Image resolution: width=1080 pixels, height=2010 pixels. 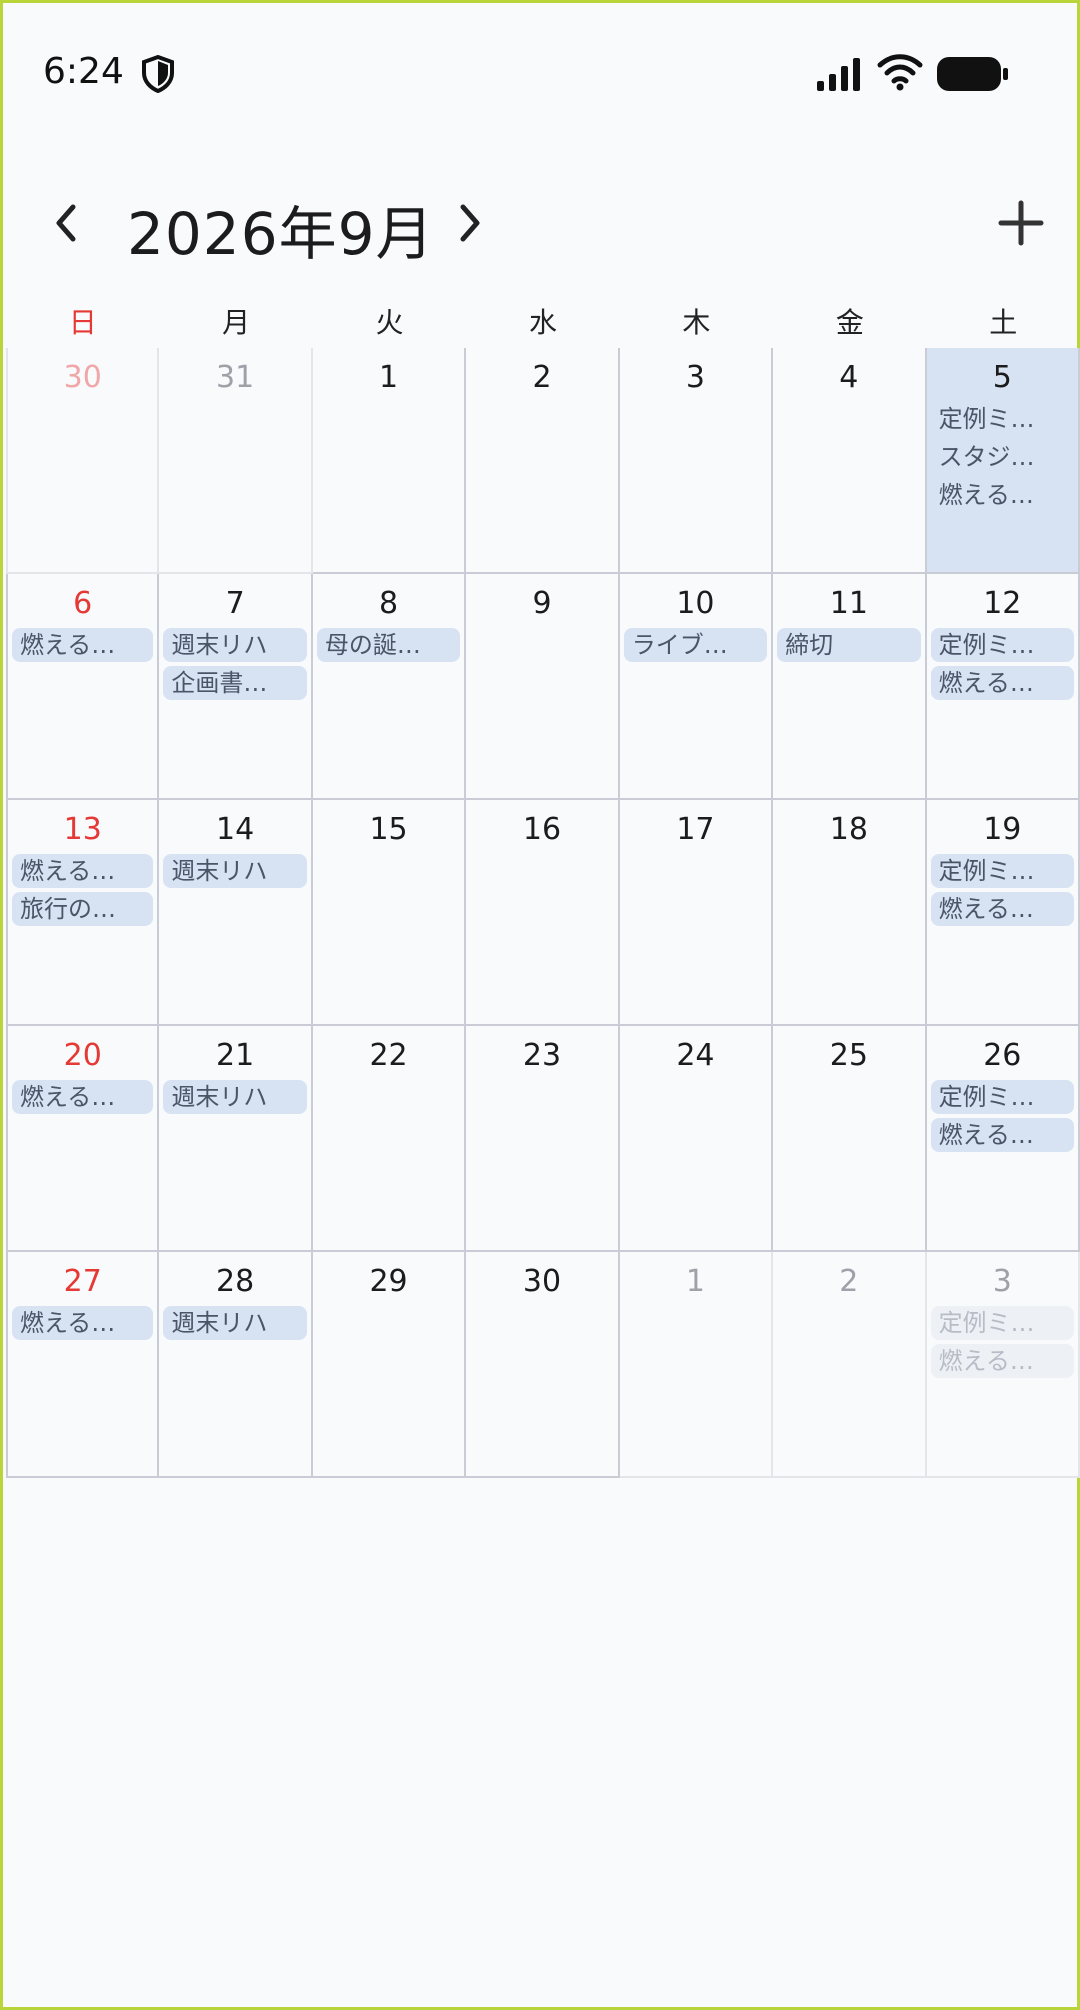 What do you see at coordinates (542, 829) in the screenshot?
I see `day-number: 16` at bounding box center [542, 829].